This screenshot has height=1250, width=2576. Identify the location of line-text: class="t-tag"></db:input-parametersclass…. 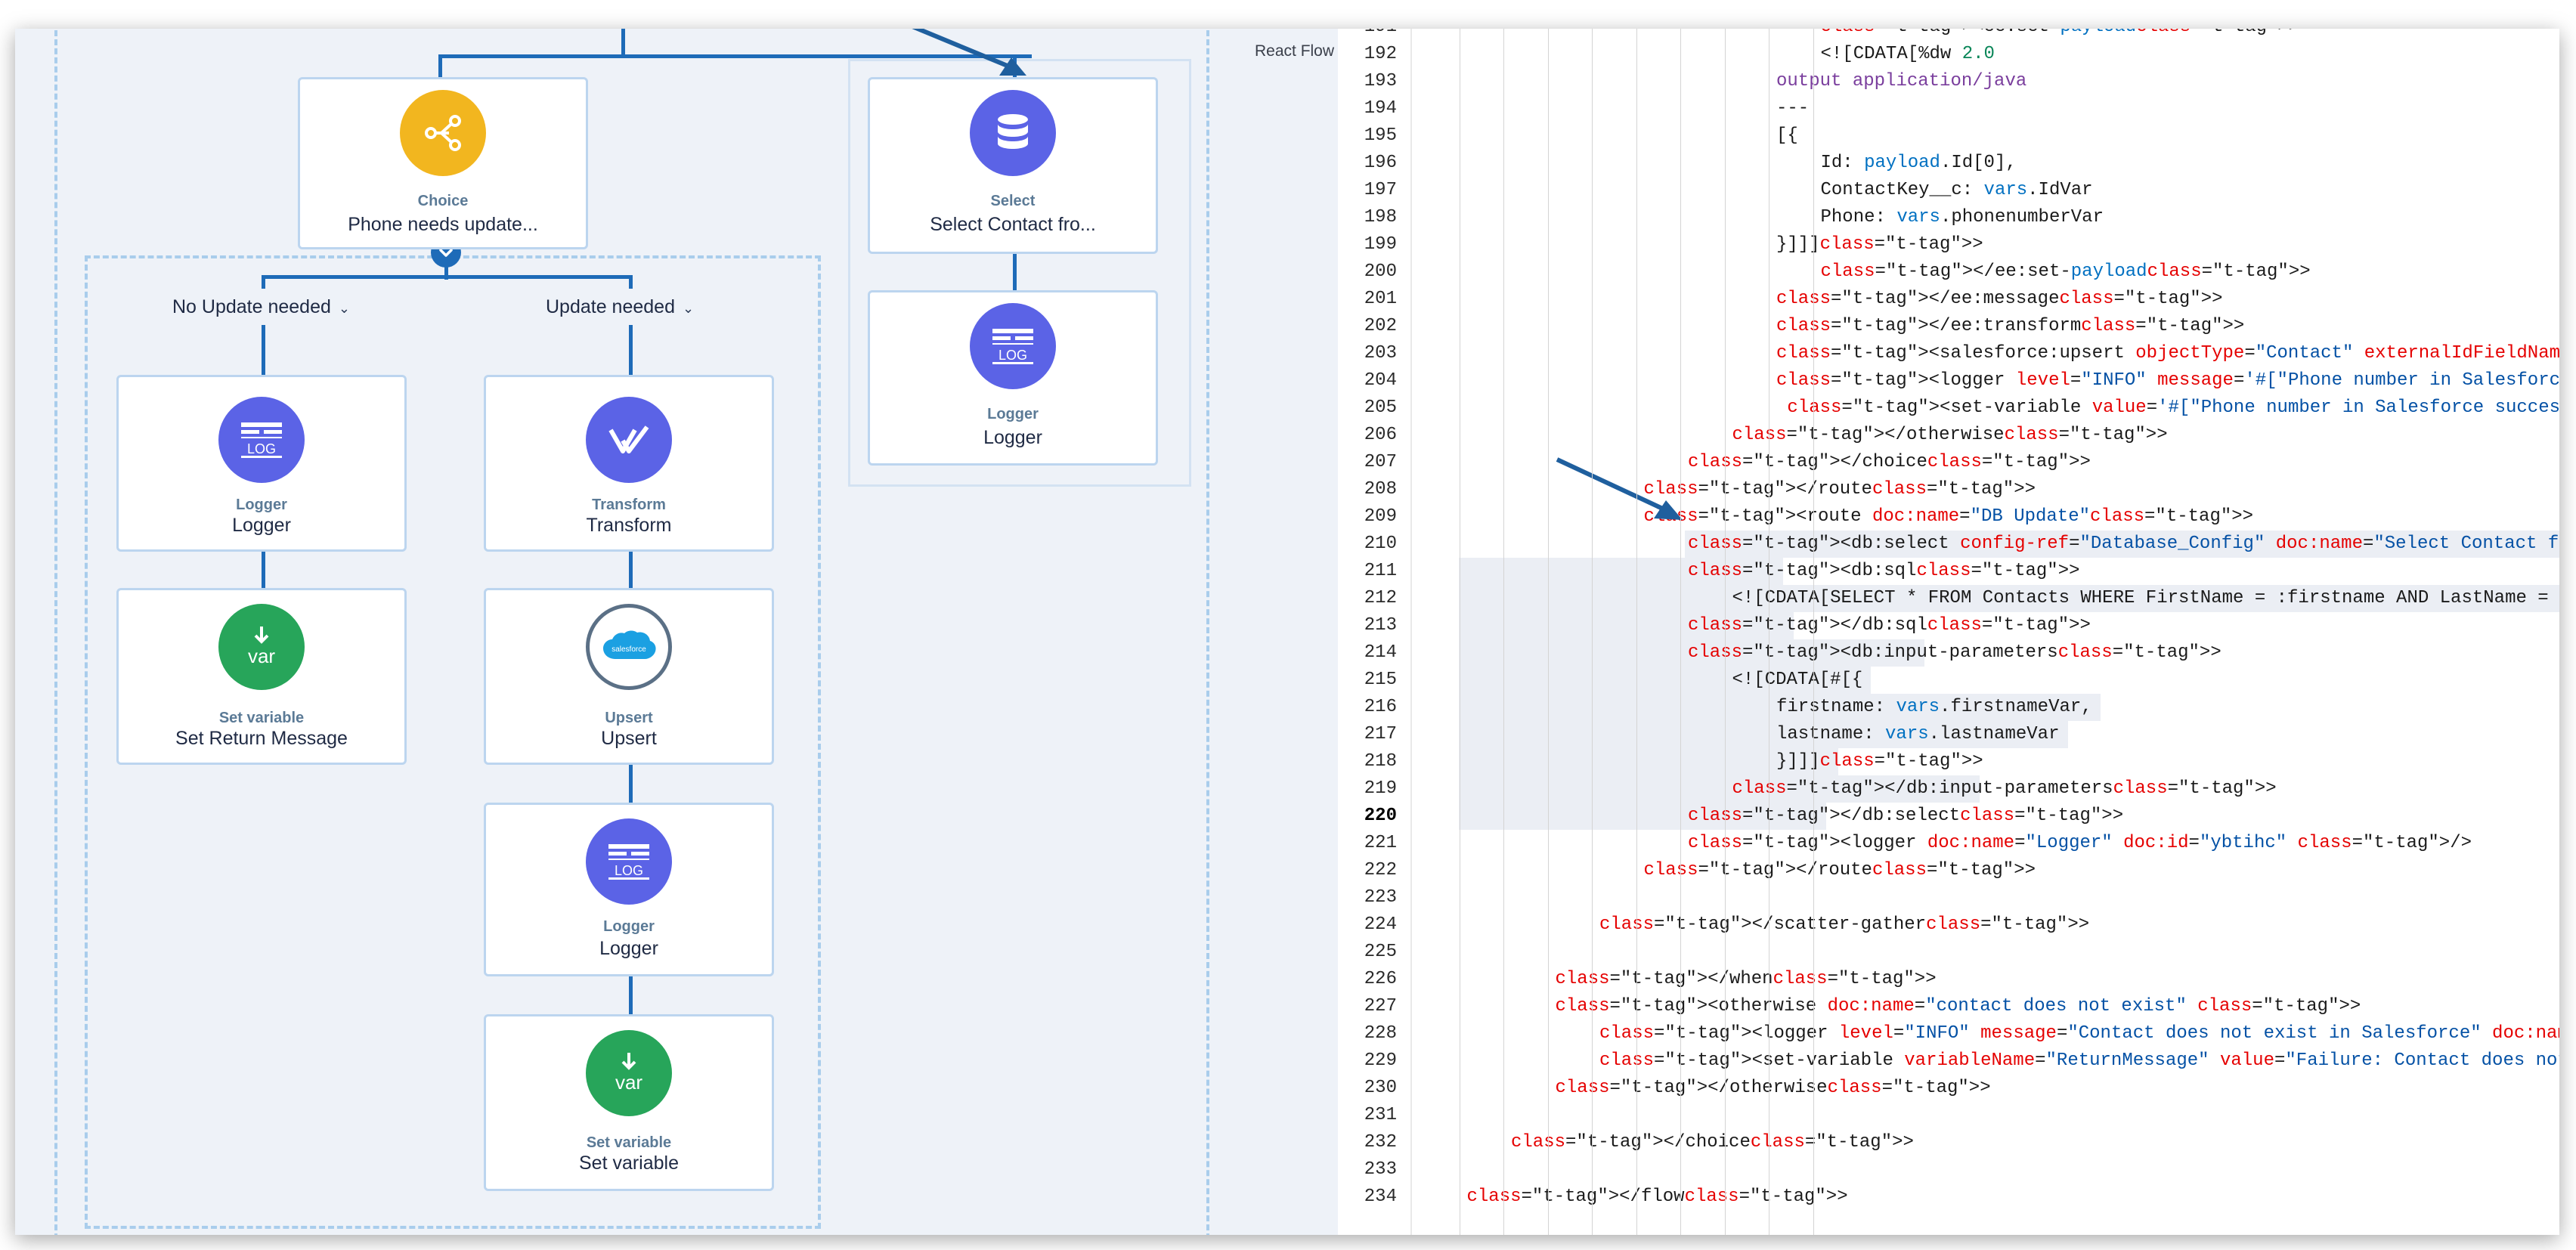
(2004, 788).